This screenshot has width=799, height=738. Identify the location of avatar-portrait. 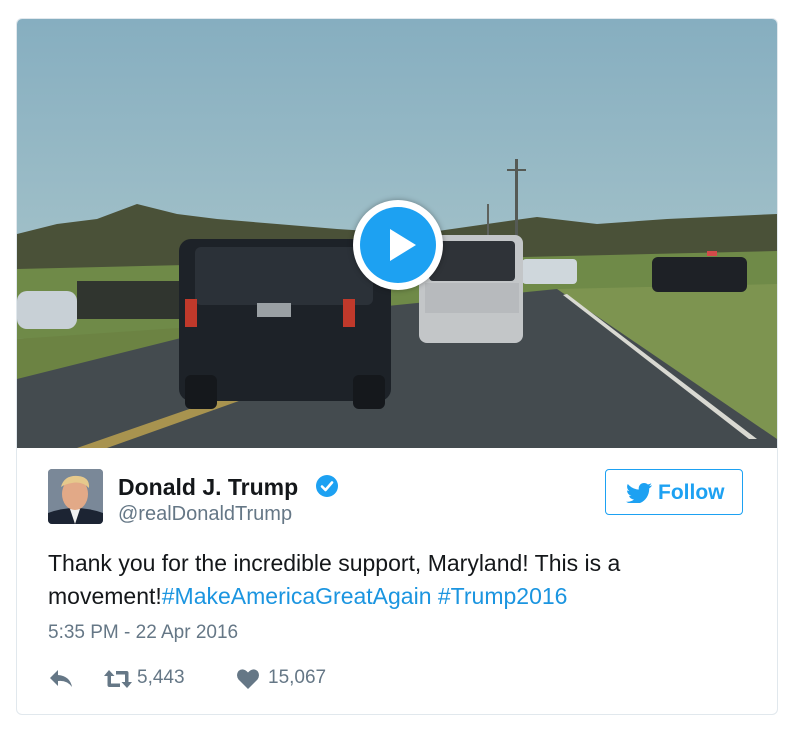
(75, 496).